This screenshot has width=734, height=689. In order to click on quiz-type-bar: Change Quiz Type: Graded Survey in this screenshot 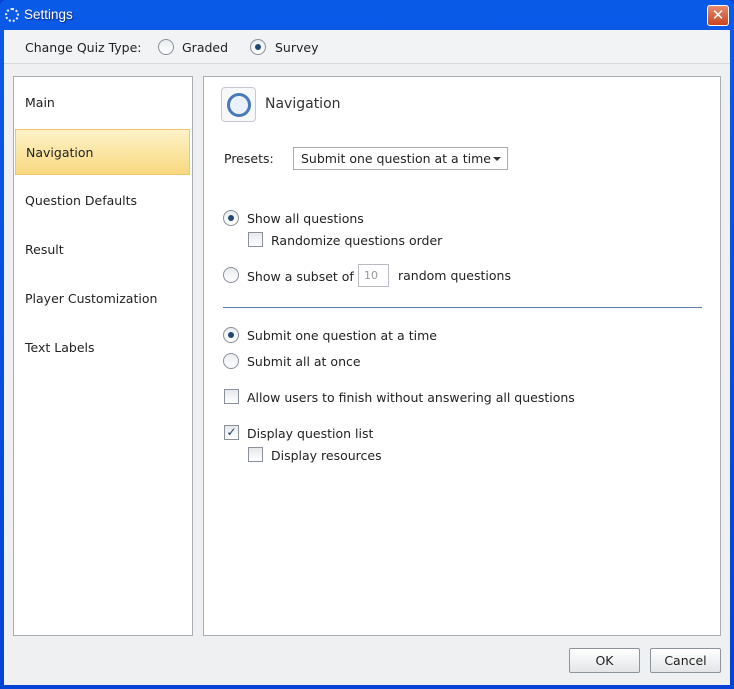, I will do `click(367, 47)`.